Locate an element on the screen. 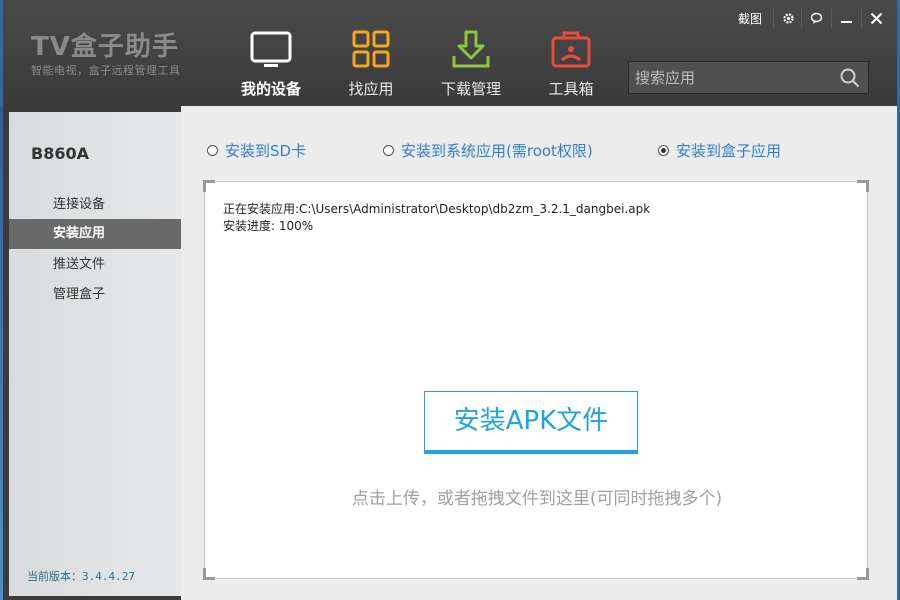 This screenshot has height=600, width=900. radio-label: 安装到SD卡 is located at coordinates (266, 151).